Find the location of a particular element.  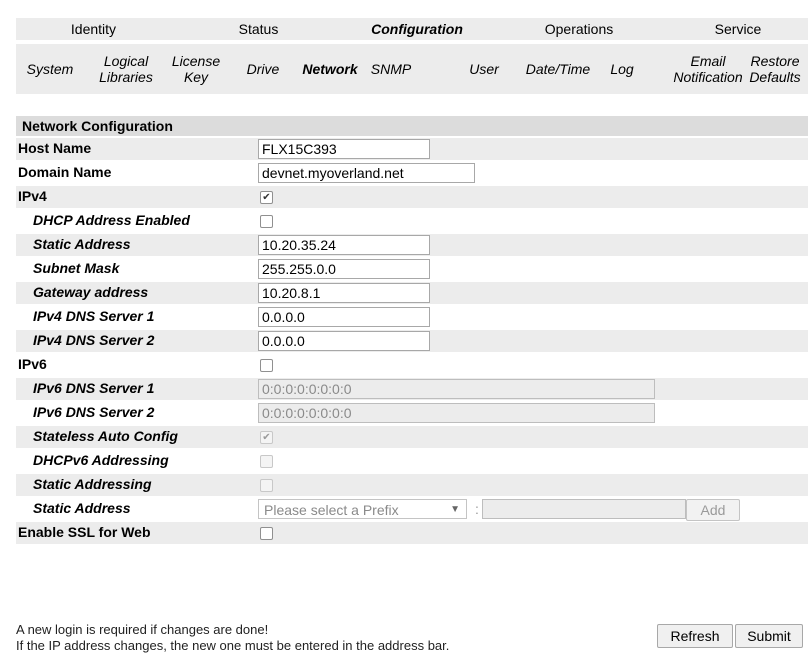

row-ssl: Enable SSL for Web is located at coordinates (412, 533).